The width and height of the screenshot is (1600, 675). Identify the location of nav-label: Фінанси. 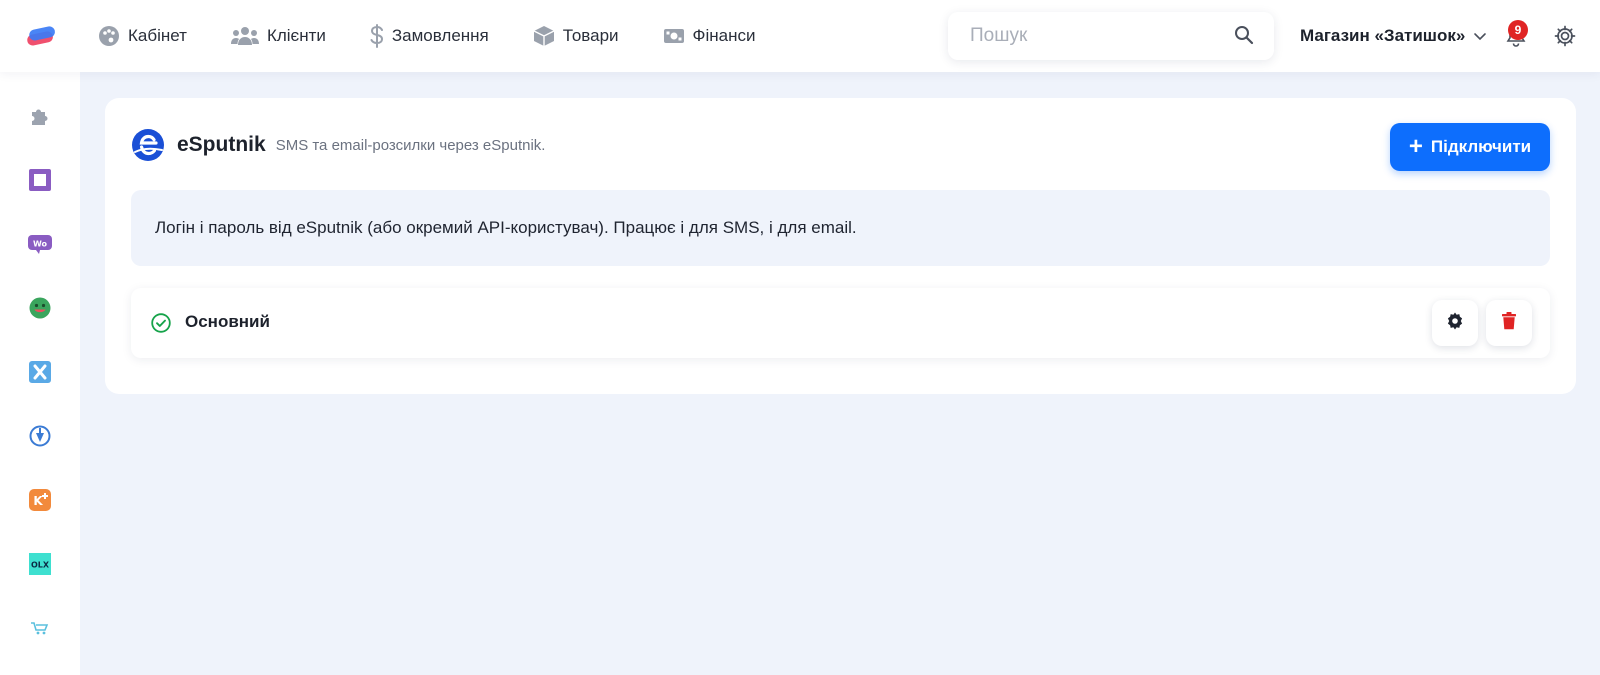
(724, 35).